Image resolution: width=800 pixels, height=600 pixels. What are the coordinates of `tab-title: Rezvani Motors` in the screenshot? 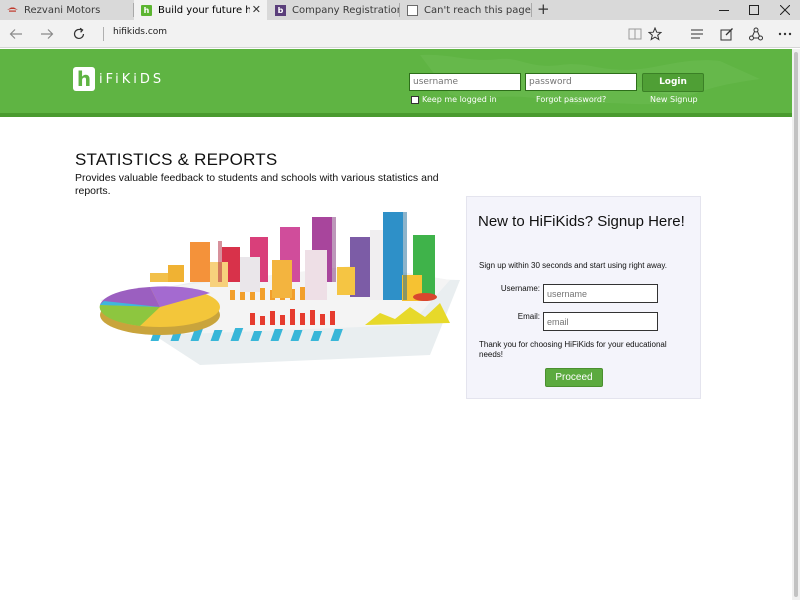 It's located at (62, 10).